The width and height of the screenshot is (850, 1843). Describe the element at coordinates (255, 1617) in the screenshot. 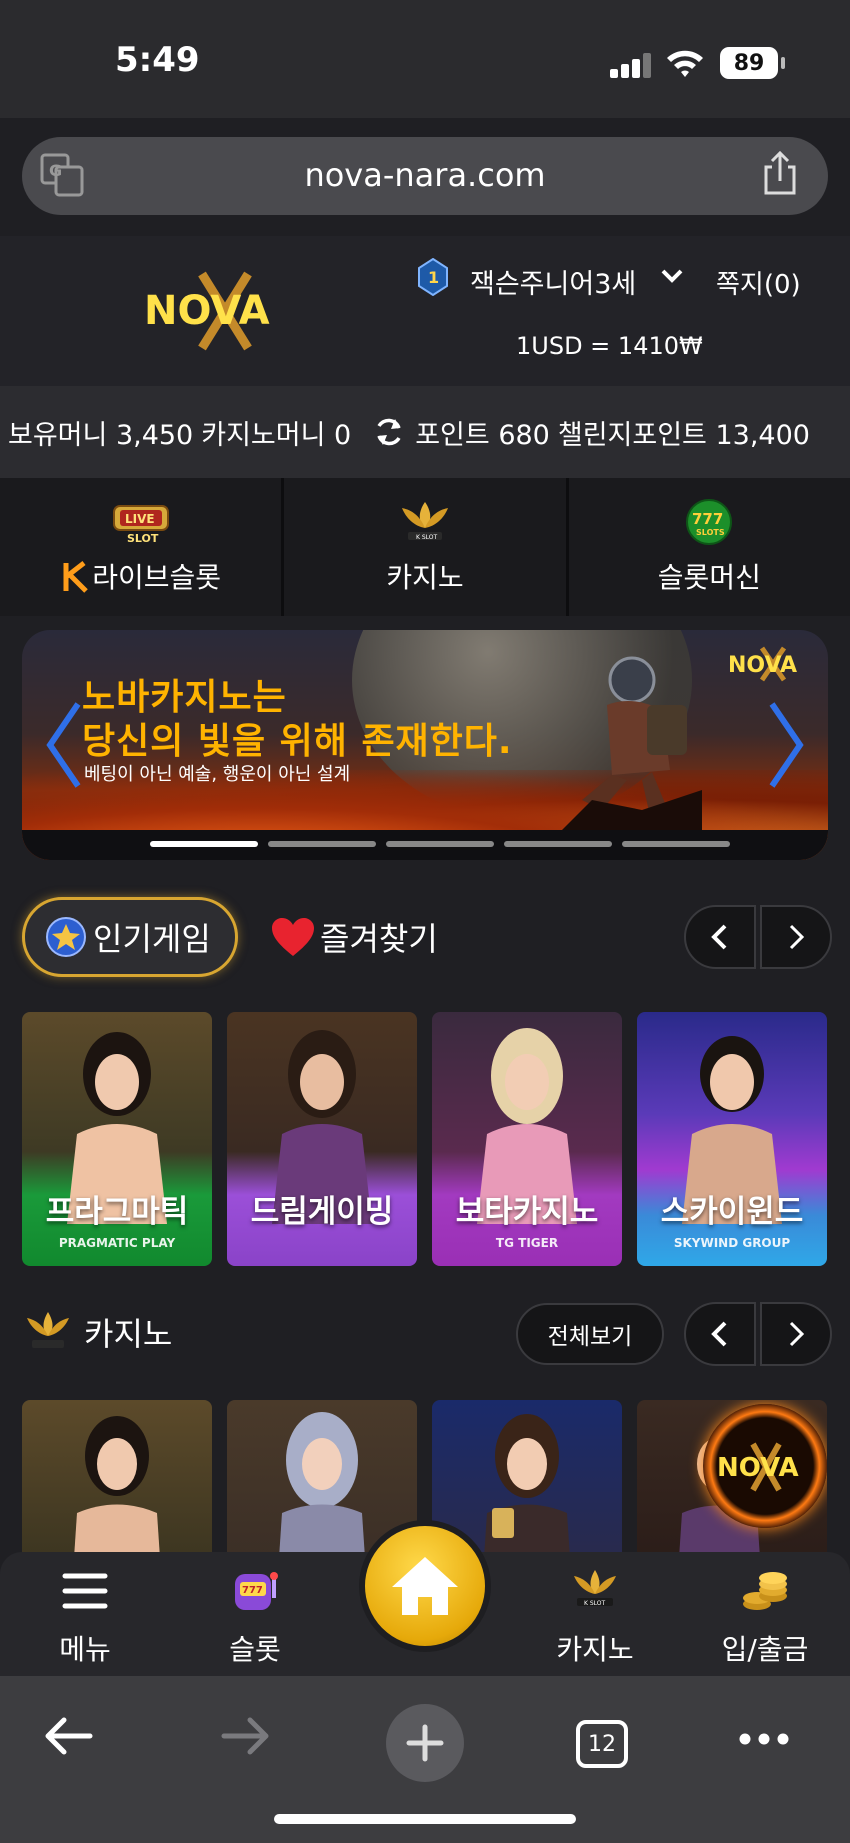

I see `nav-slot: 777 슬롯` at that location.